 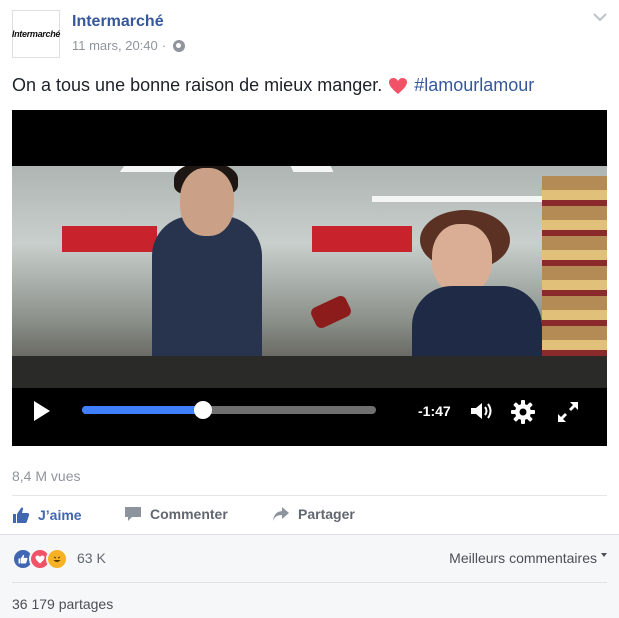 I want to click on caret-down-icon, so click(x=604, y=555).